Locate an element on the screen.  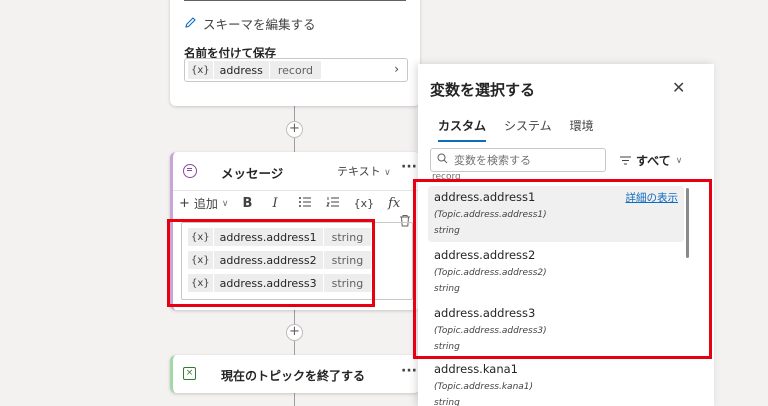
tab-custom: カスタム is located at coordinates (462, 129).